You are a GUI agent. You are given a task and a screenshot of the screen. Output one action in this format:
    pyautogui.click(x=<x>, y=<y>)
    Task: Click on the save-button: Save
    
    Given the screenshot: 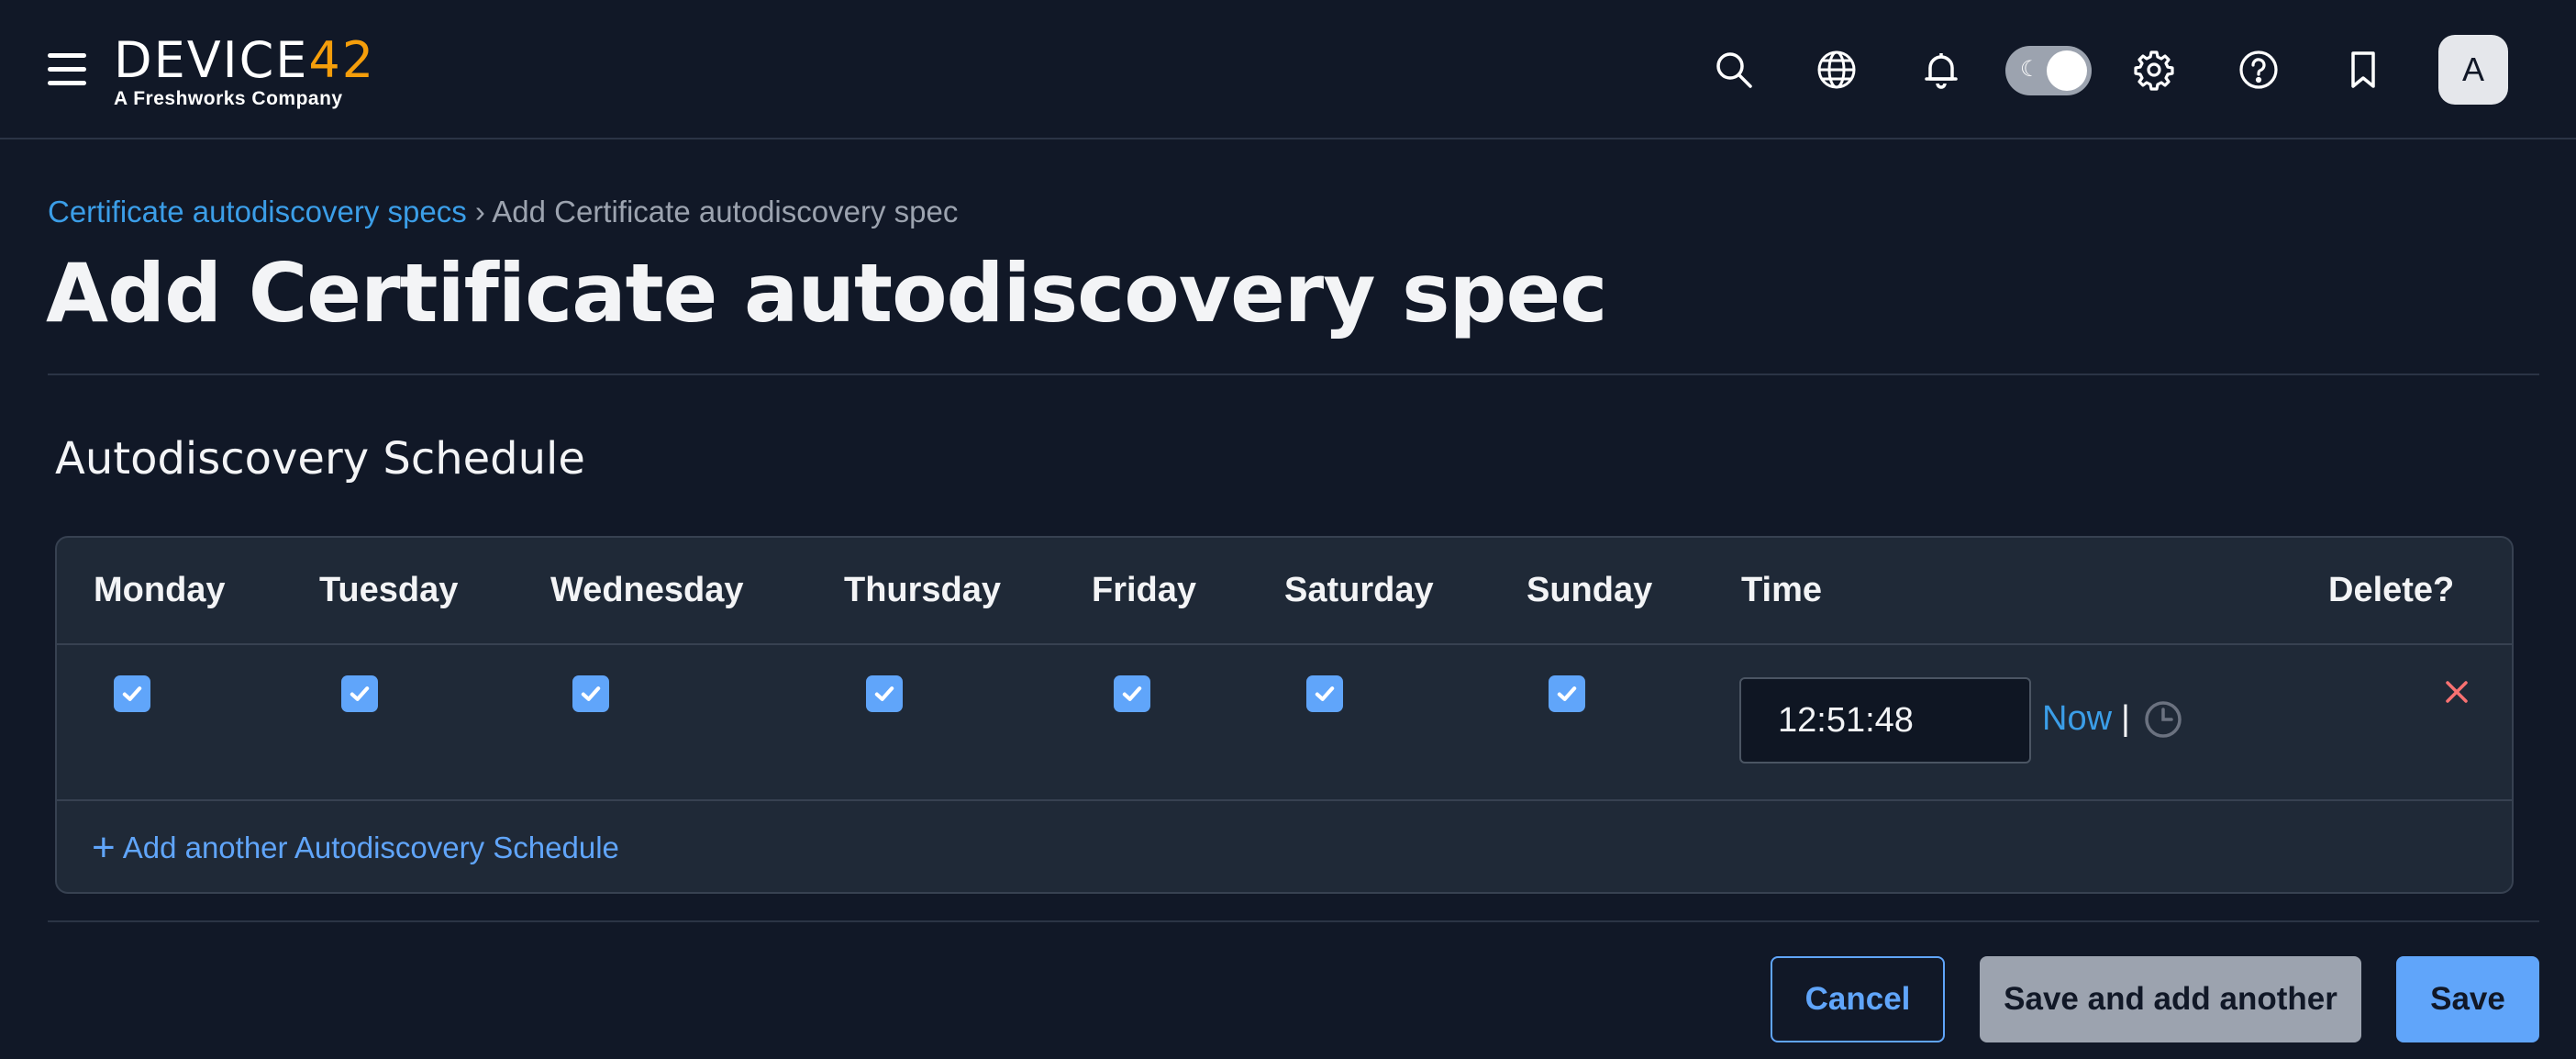 What is the action you would take?
    pyautogui.click(x=2467, y=999)
    